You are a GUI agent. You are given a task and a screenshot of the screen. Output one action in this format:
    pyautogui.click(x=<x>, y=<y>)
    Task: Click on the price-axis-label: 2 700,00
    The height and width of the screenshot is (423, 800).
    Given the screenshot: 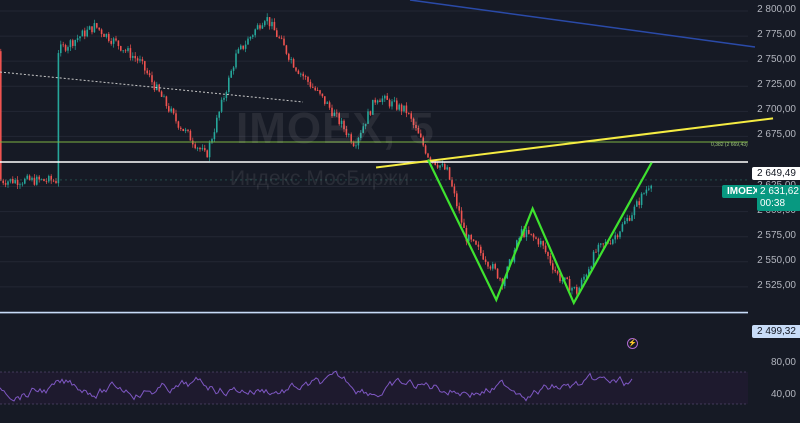 What is the action you would take?
    pyautogui.click(x=776, y=110)
    